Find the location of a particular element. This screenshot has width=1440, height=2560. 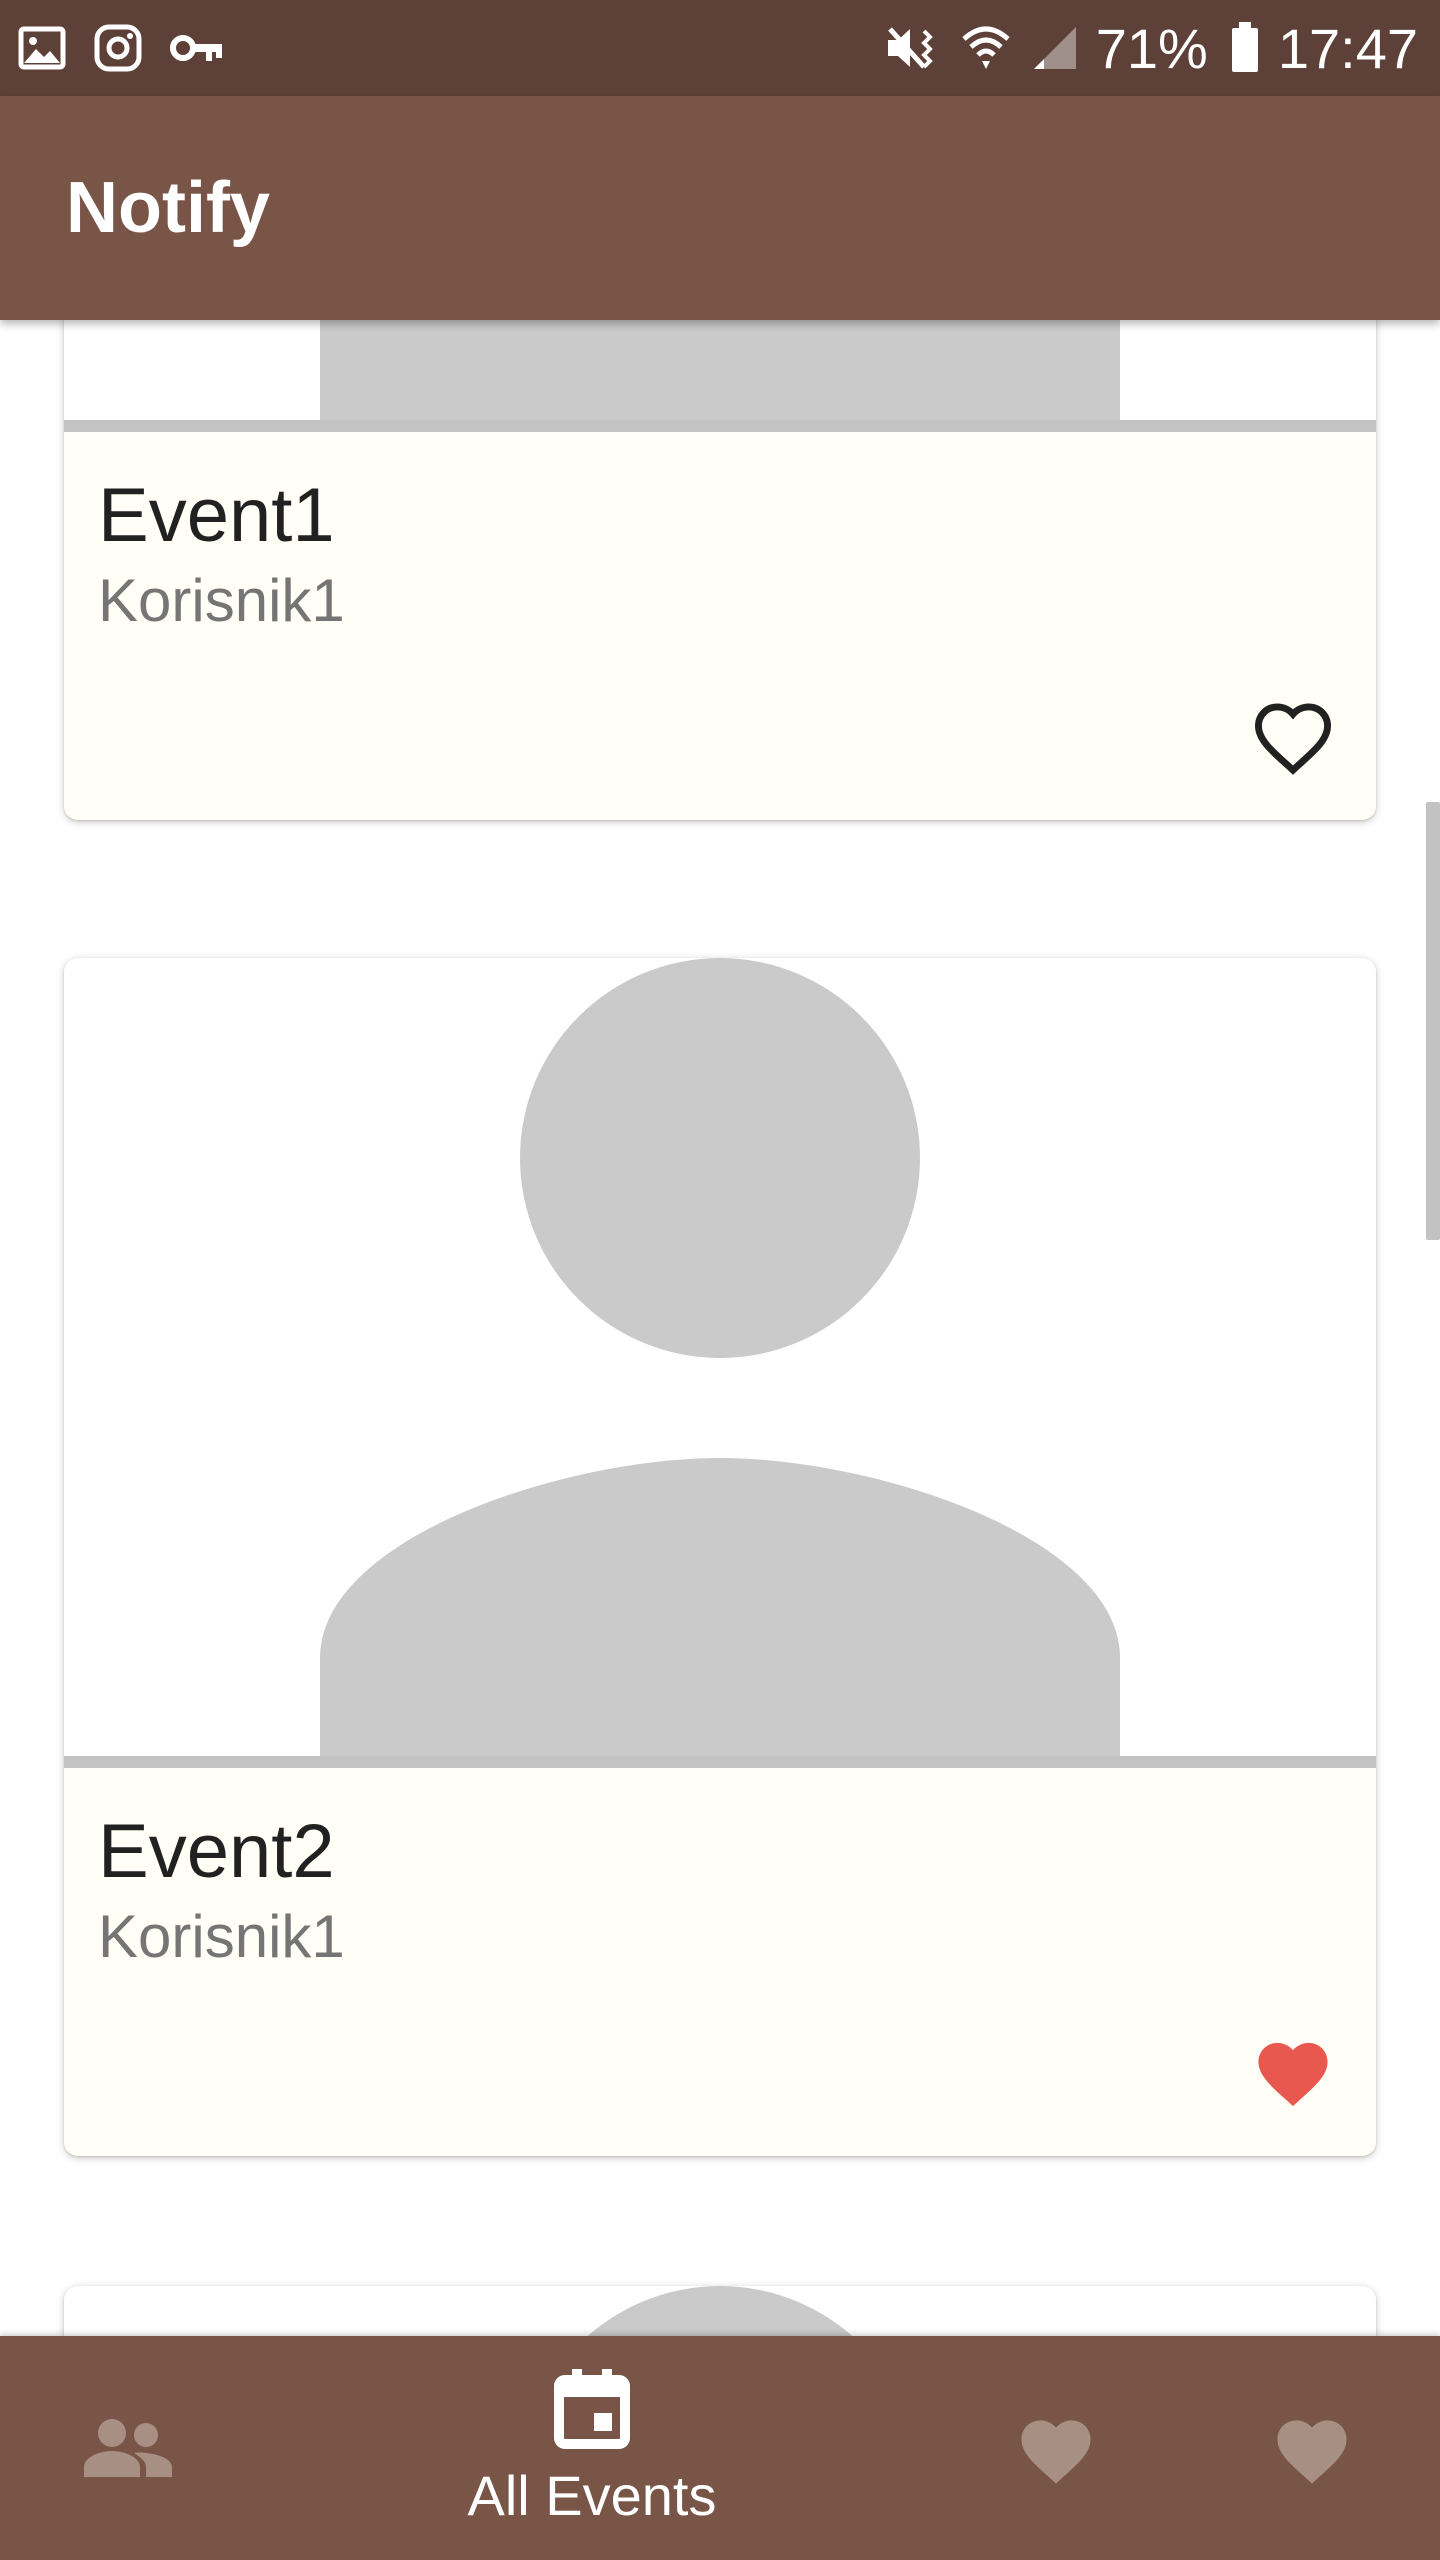

nav-label-all-events: All Events is located at coordinates (592, 2495).